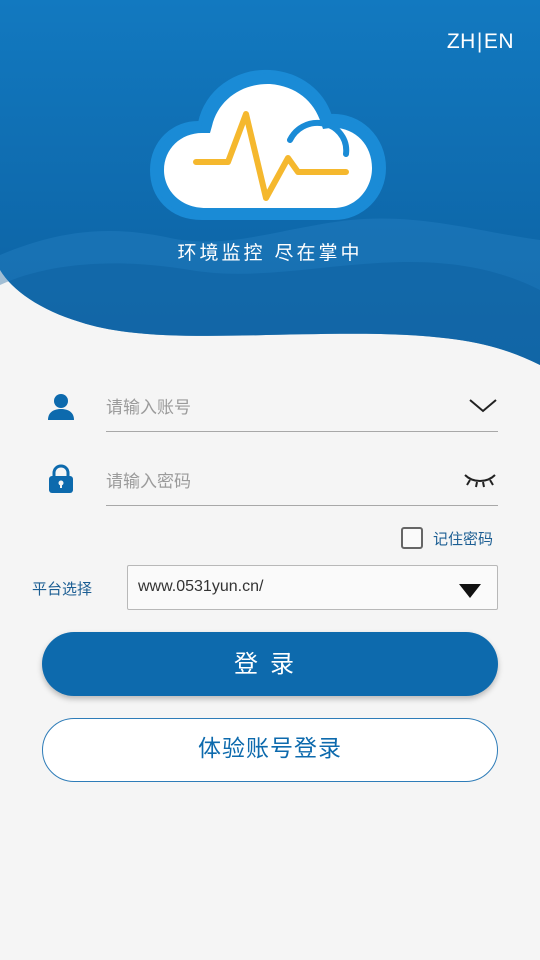 The image size is (540, 960). Describe the element at coordinates (268, 145) in the screenshot. I see `cloud-pulse-logo` at that location.